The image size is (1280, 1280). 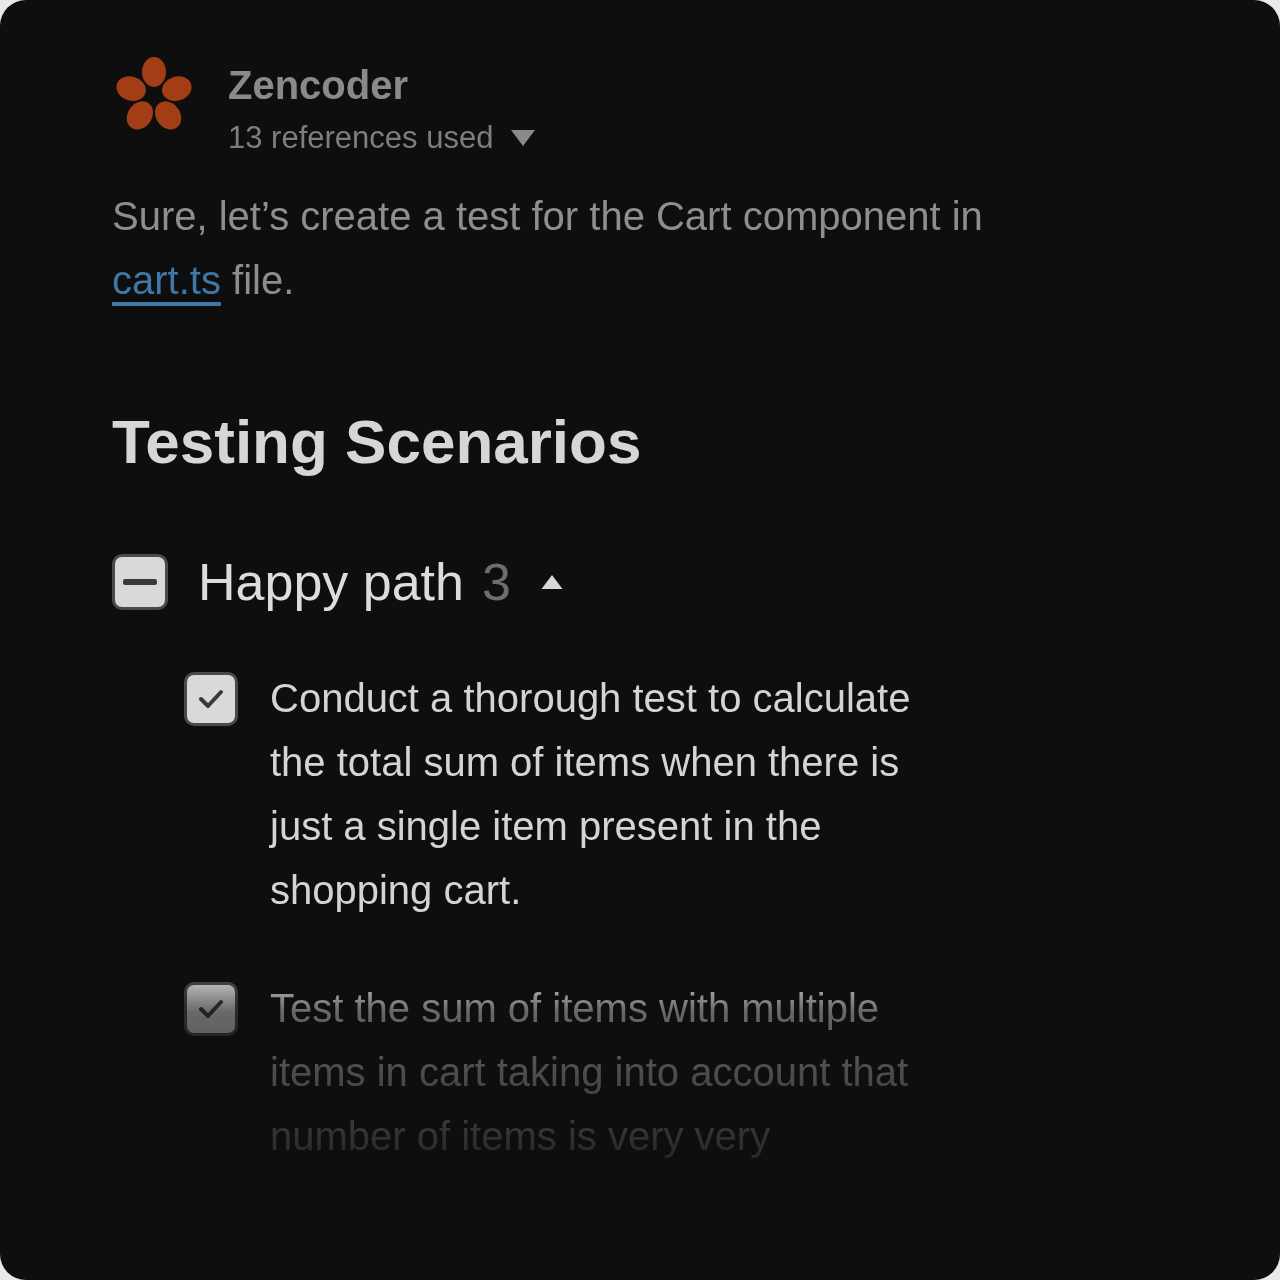 What do you see at coordinates (319, 85) in the screenshot?
I see `assistant-name: Zencoder` at bounding box center [319, 85].